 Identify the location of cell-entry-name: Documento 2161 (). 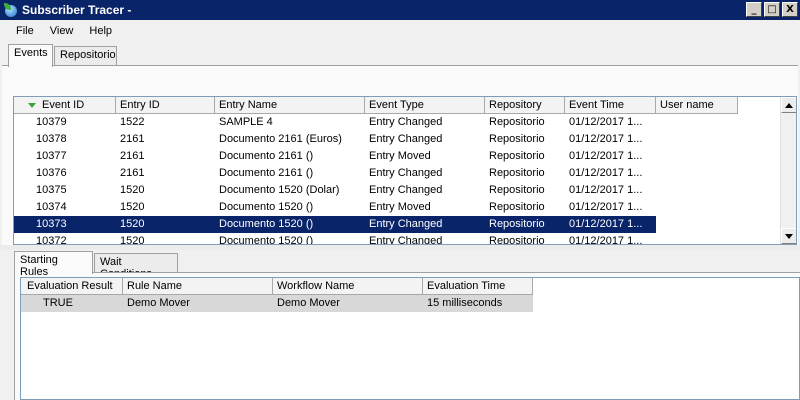
(266, 173).